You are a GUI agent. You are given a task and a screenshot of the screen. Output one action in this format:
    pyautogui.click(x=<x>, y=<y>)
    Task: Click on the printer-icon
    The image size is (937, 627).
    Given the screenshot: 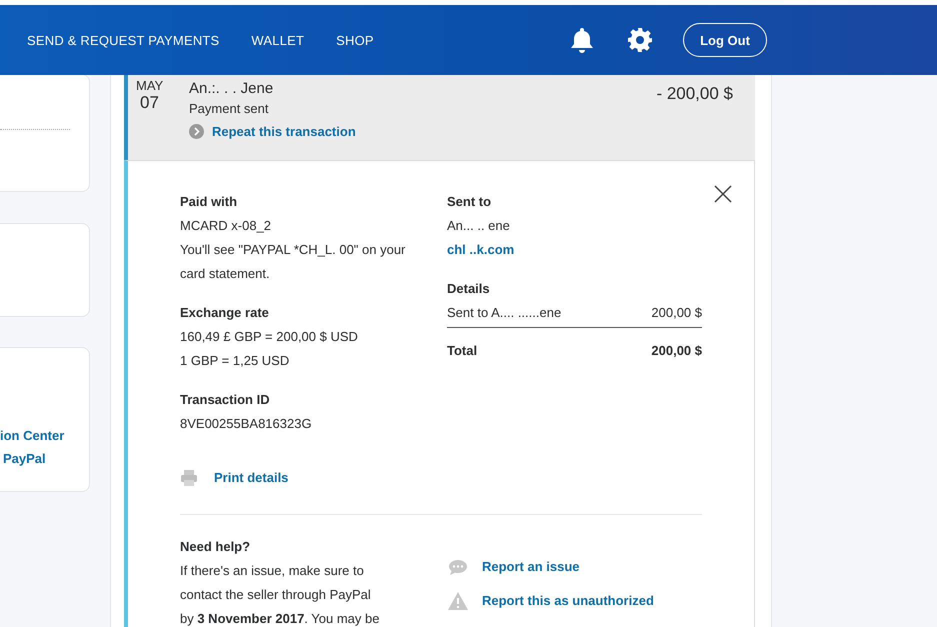 What is the action you would take?
    pyautogui.click(x=189, y=478)
    